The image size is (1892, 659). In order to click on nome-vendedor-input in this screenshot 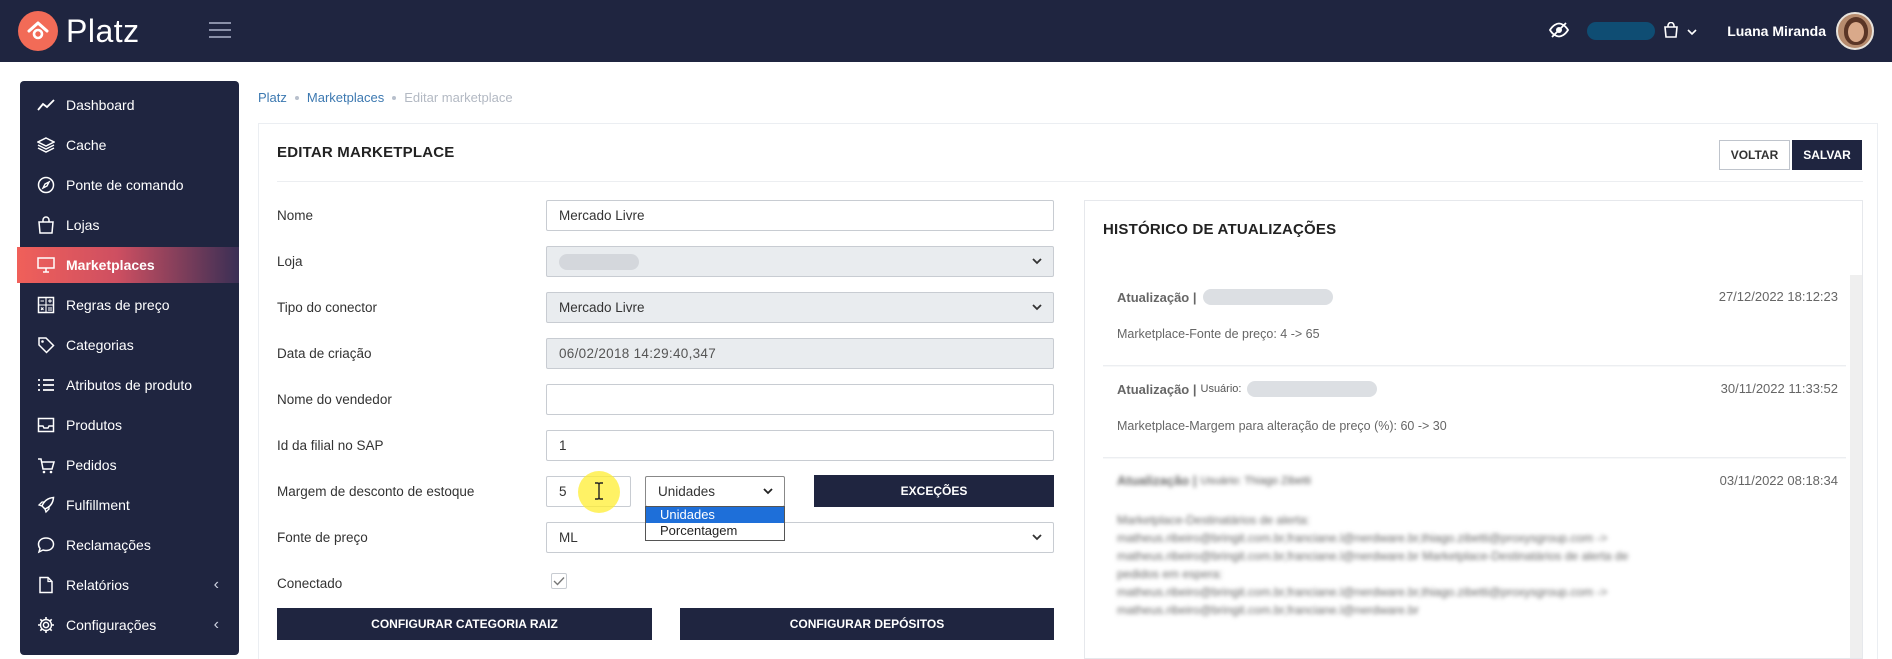, I will do `click(800, 399)`.